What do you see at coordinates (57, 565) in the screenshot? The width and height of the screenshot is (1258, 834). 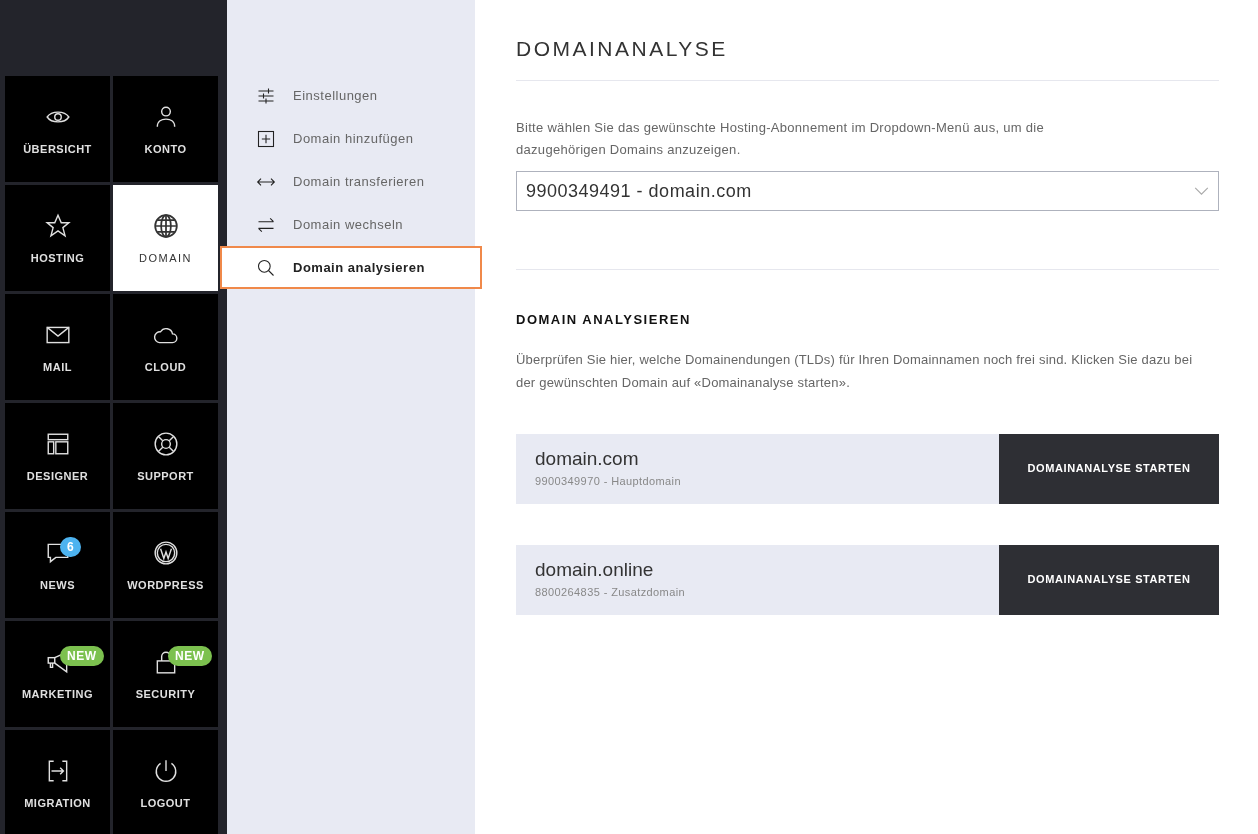 I see `nav-tile: 6 NEWS` at bounding box center [57, 565].